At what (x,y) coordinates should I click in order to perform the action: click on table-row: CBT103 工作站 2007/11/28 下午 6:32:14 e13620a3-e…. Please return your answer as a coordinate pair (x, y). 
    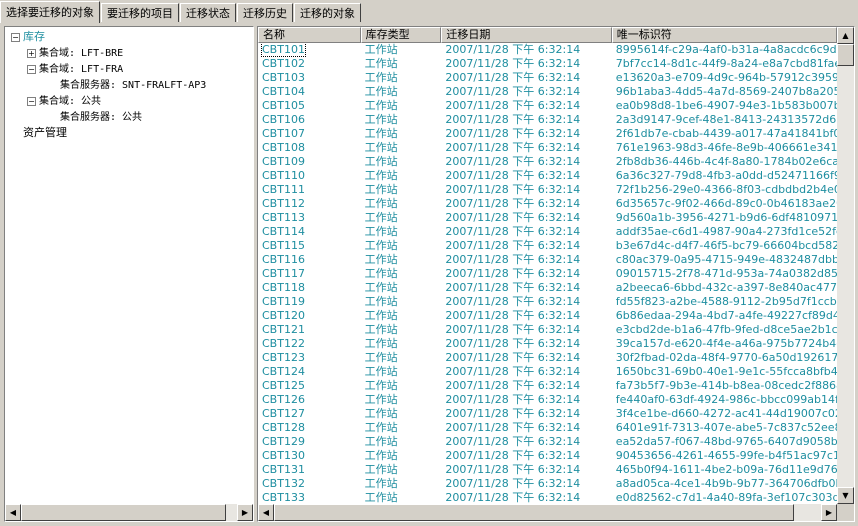
    Looking at the image, I should click on (547, 78).